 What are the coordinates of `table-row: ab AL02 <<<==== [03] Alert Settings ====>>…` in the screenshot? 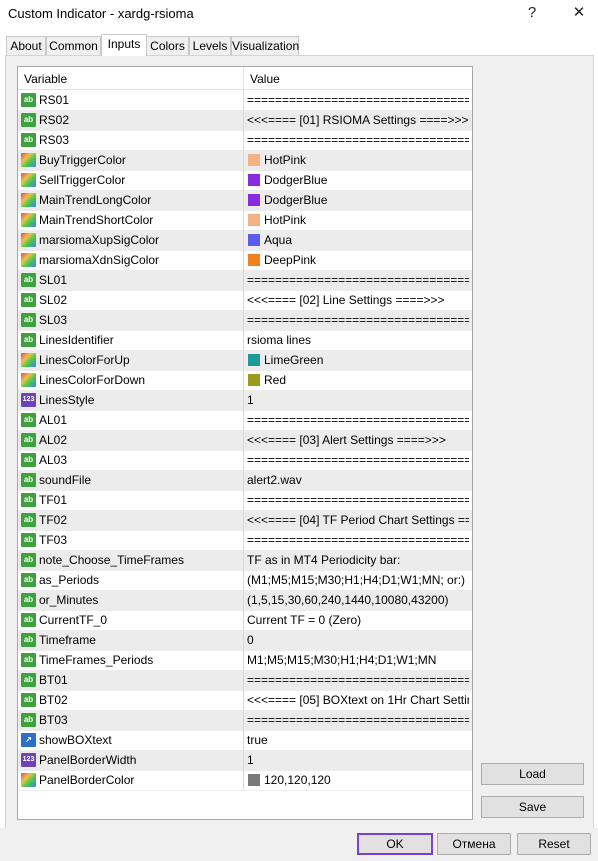 It's located at (245, 440).